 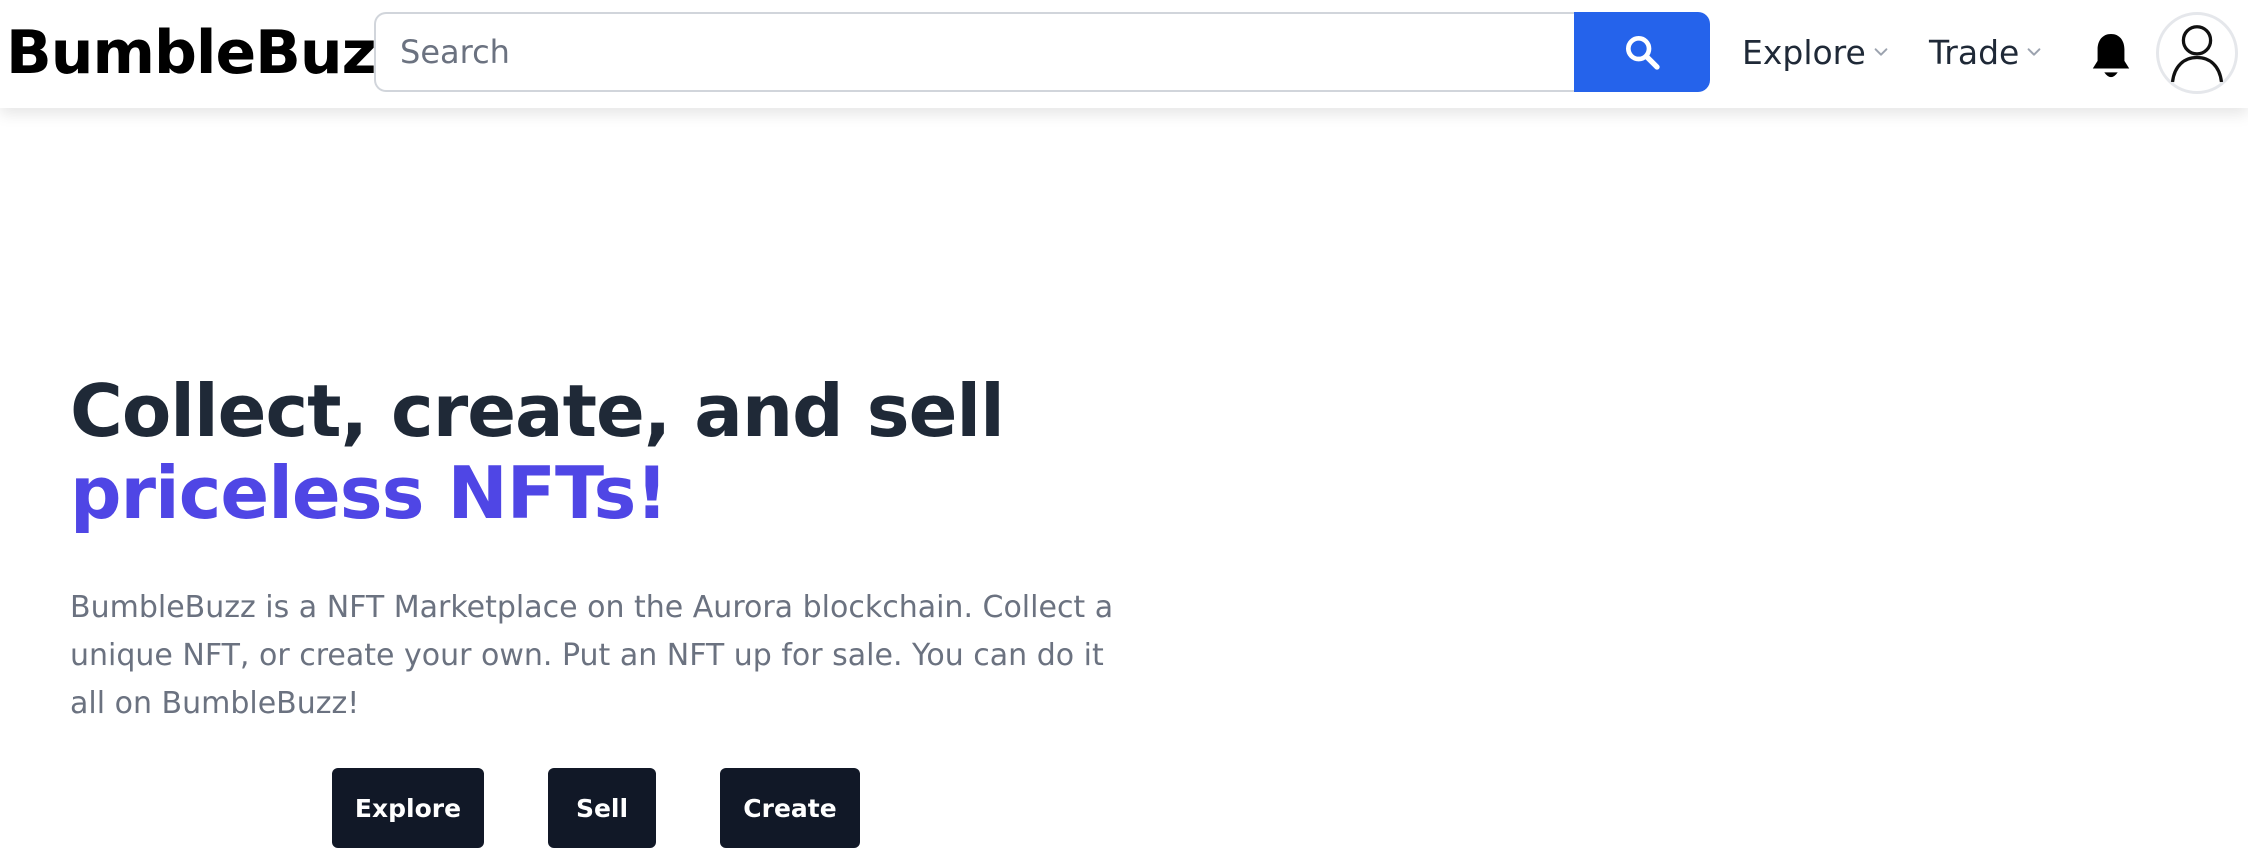 I want to click on search-input, so click(x=974, y=52).